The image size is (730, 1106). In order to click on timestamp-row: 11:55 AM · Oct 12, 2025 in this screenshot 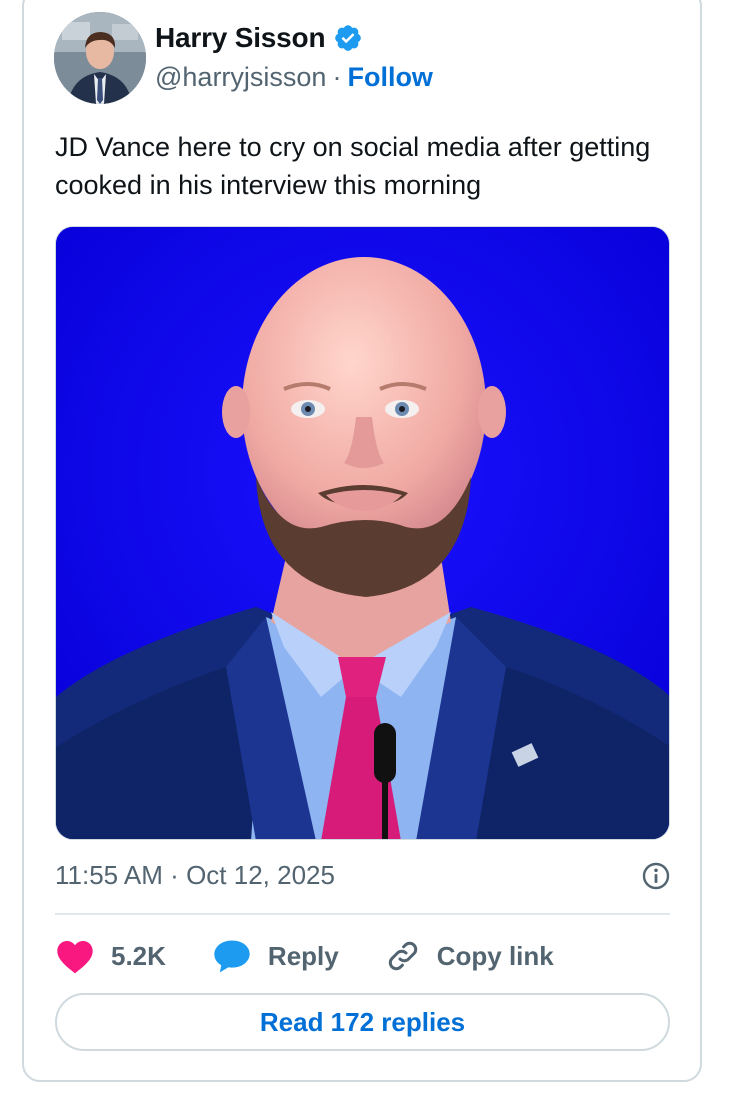, I will do `click(362, 875)`.